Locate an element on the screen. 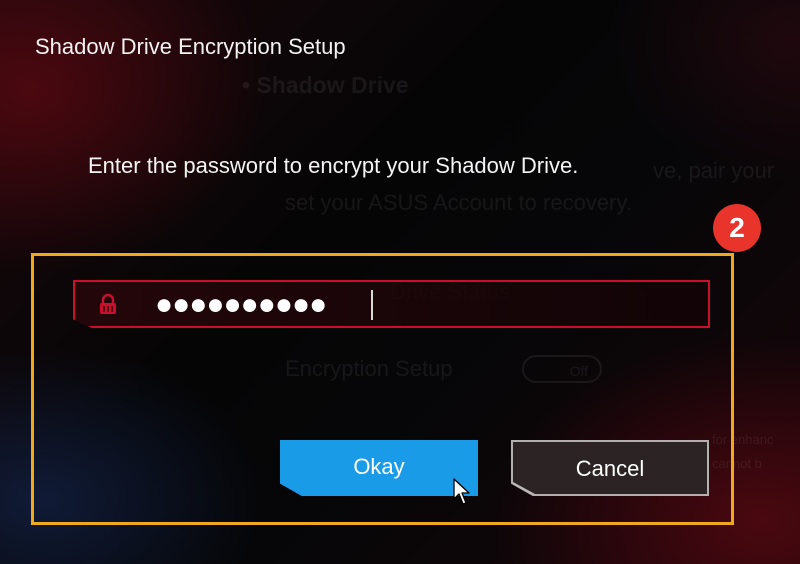  cancel-button: Cancel is located at coordinates (610, 468).